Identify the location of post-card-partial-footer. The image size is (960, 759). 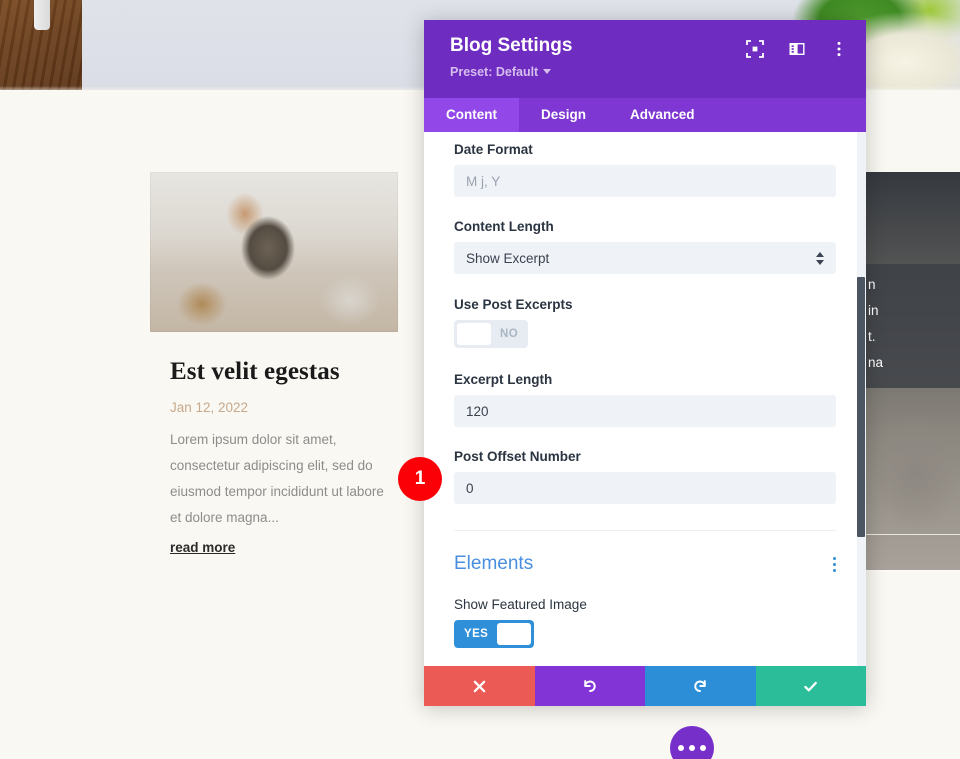
(913, 571).